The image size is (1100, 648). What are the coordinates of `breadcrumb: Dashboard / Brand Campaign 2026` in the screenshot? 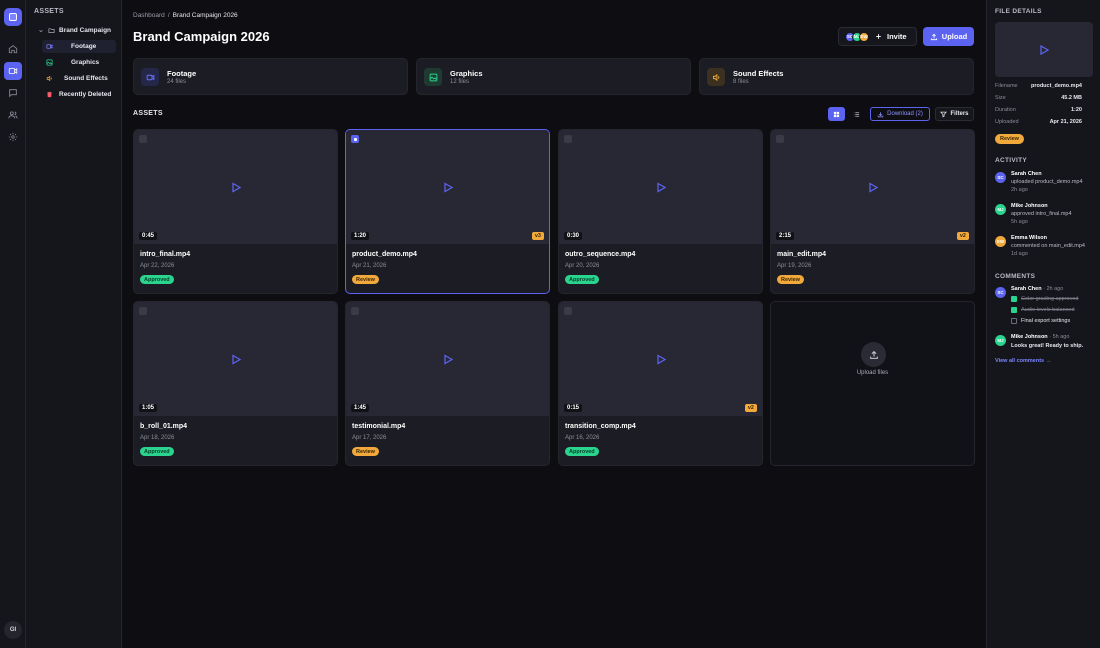 It's located at (185, 15).